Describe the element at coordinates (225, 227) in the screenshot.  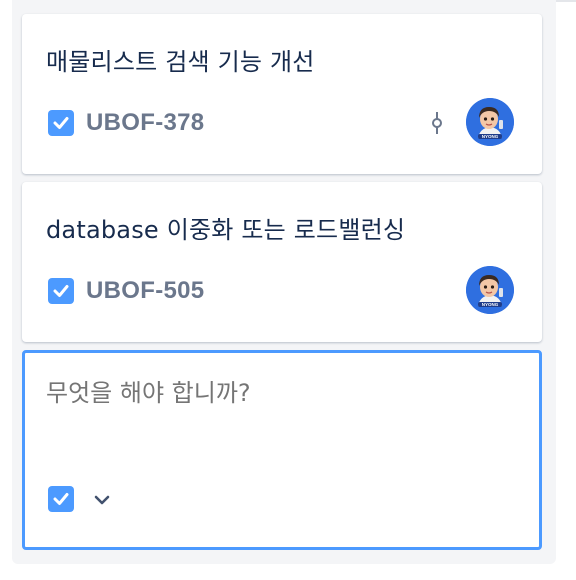
I see `issue-card-title: database 이중화 또는 로드밸런싱` at that location.